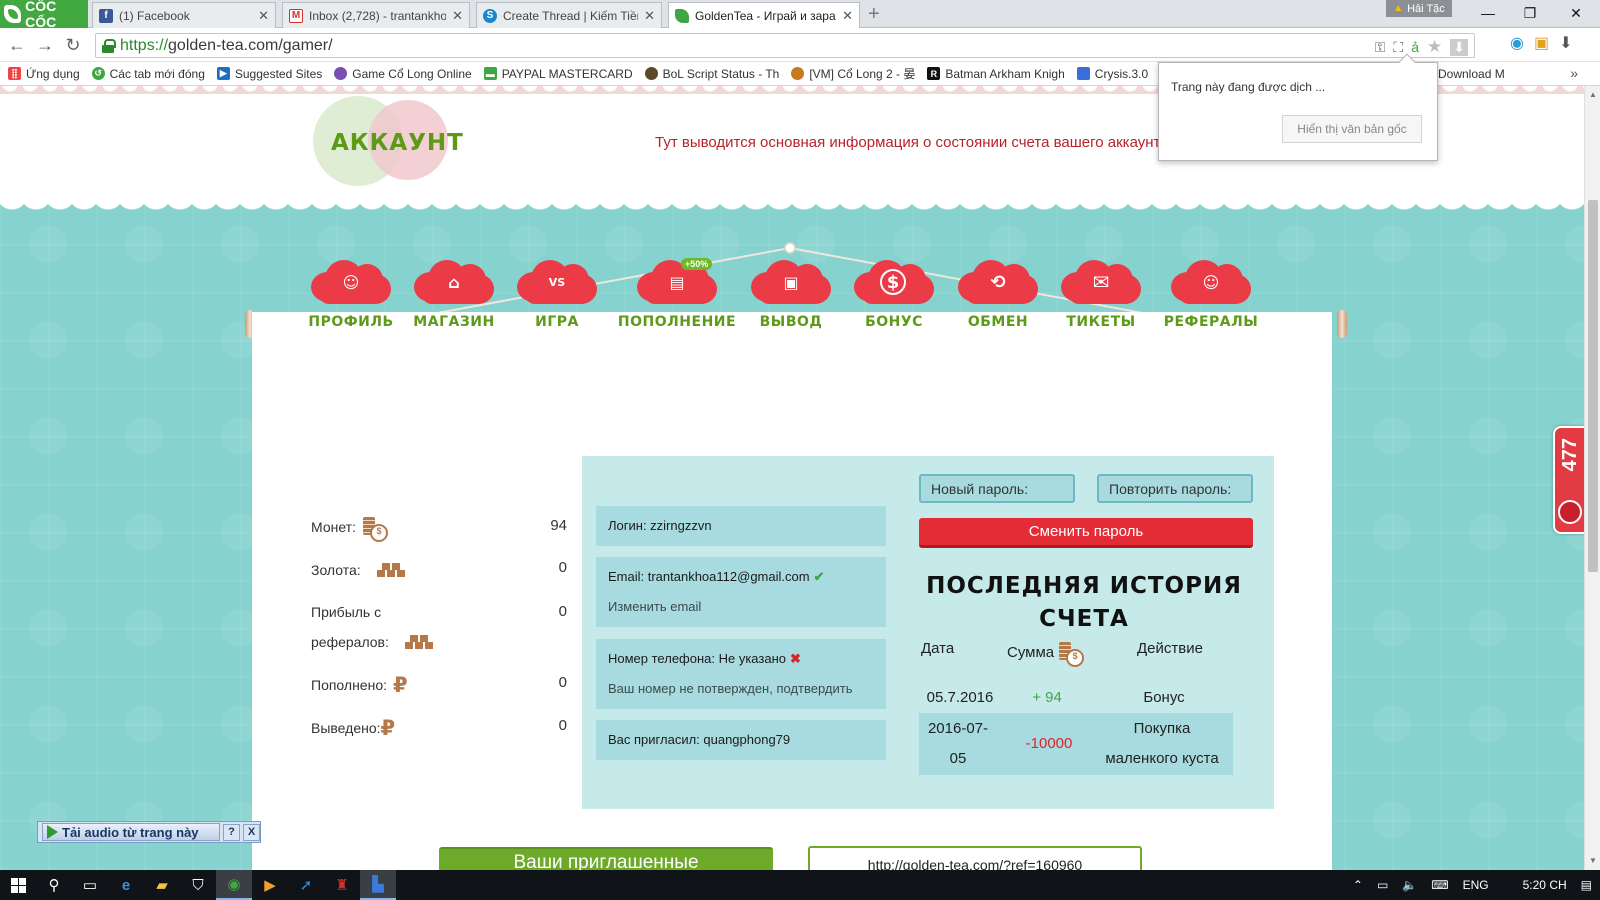 The height and width of the screenshot is (900, 1600). Describe the element at coordinates (1586, 885) in the screenshot. I see `notifications-icon: ▤` at that location.